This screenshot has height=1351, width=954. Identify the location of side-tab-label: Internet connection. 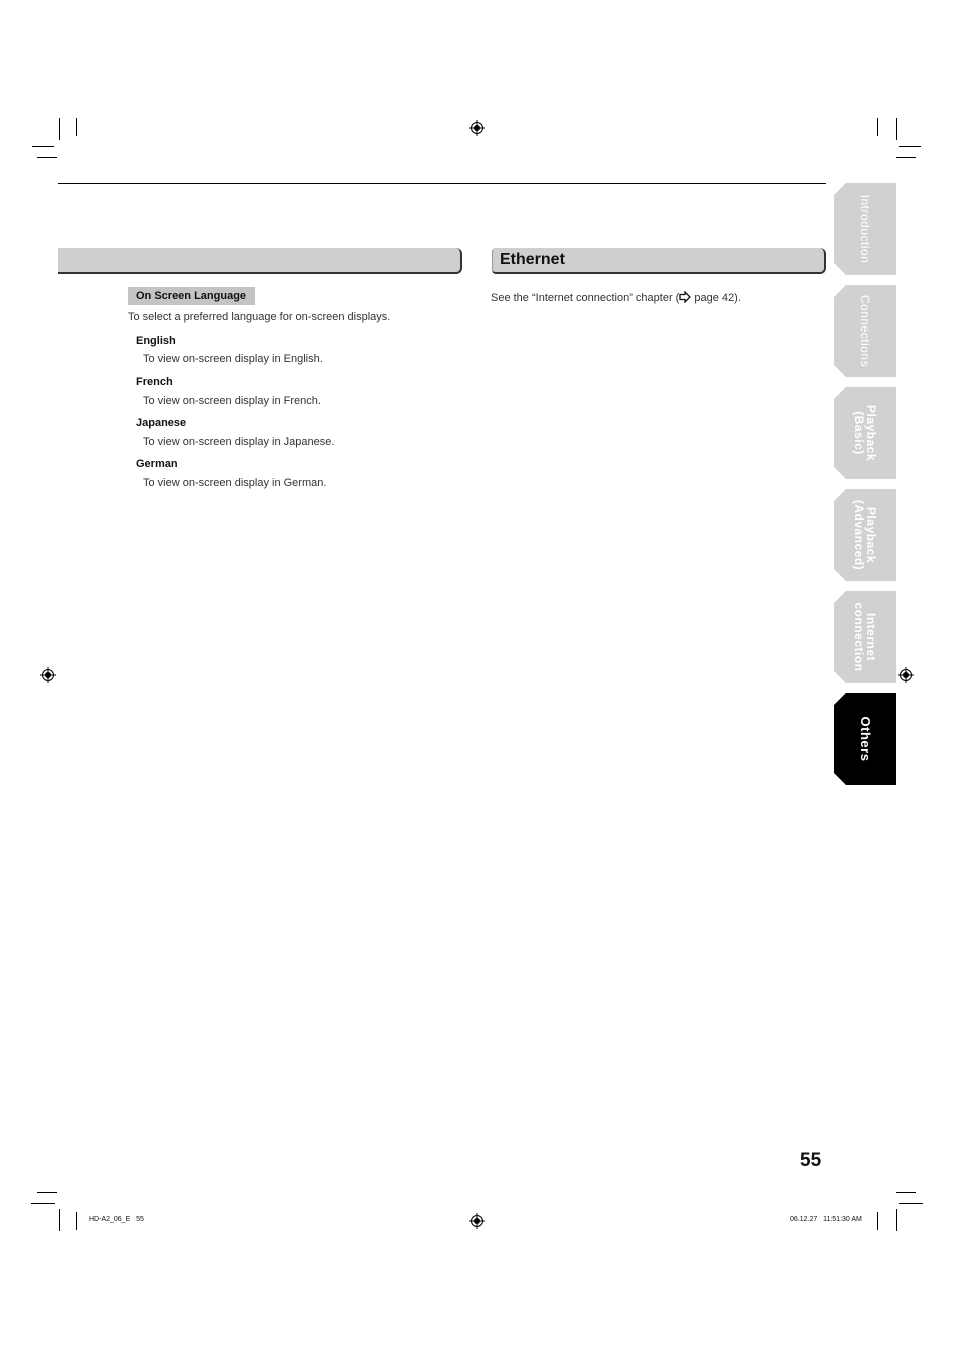
(865, 637).